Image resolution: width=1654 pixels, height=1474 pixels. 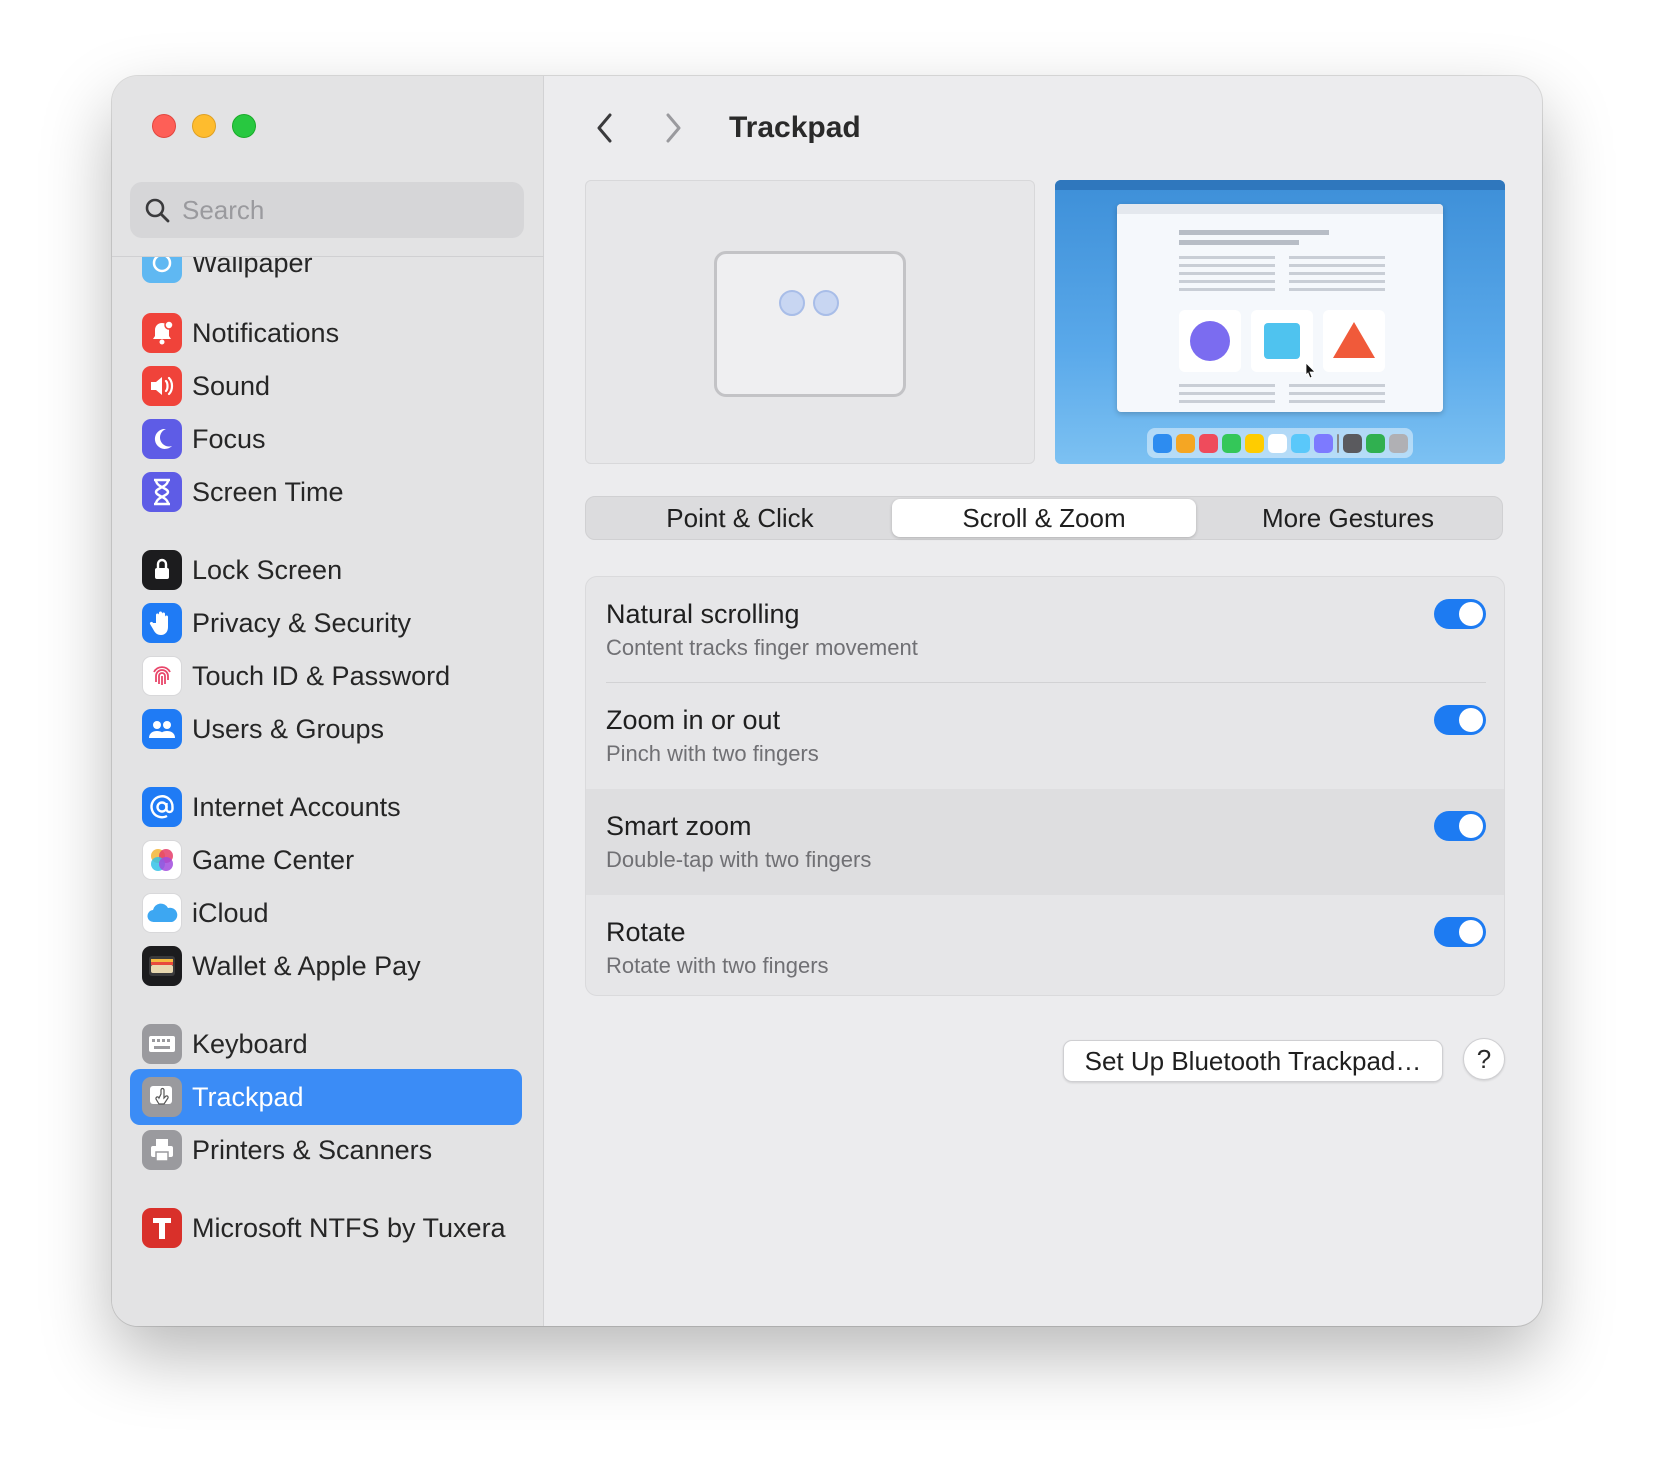 What do you see at coordinates (1045, 842) in the screenshot?
I see `setting-row-smart-zoom: Smart zoom Double-tap with two fingers` at bounding box center [1045, 842].